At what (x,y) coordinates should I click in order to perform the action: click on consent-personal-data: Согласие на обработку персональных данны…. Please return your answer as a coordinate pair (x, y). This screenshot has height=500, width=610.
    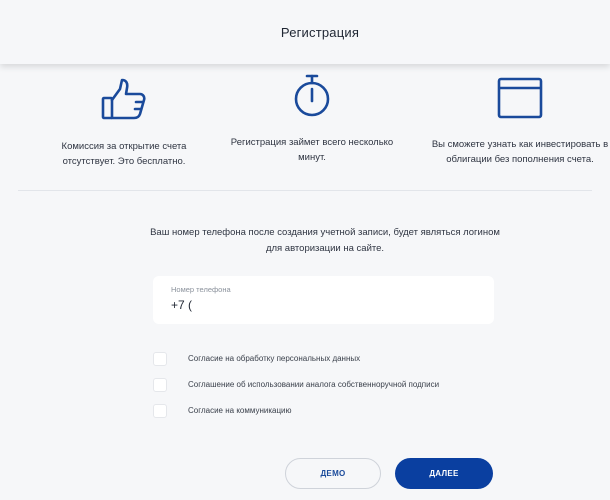
    Looking at the image, I should click on (296, 358).